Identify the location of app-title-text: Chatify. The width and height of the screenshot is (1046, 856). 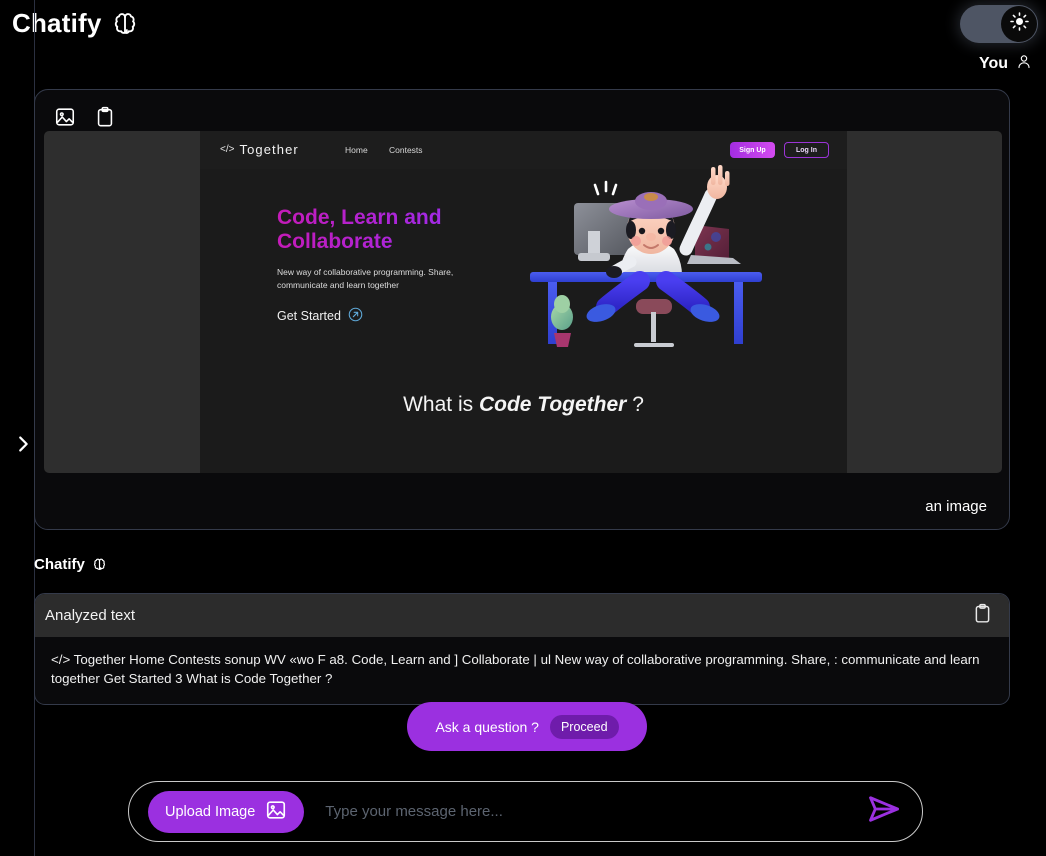
(57, 23).